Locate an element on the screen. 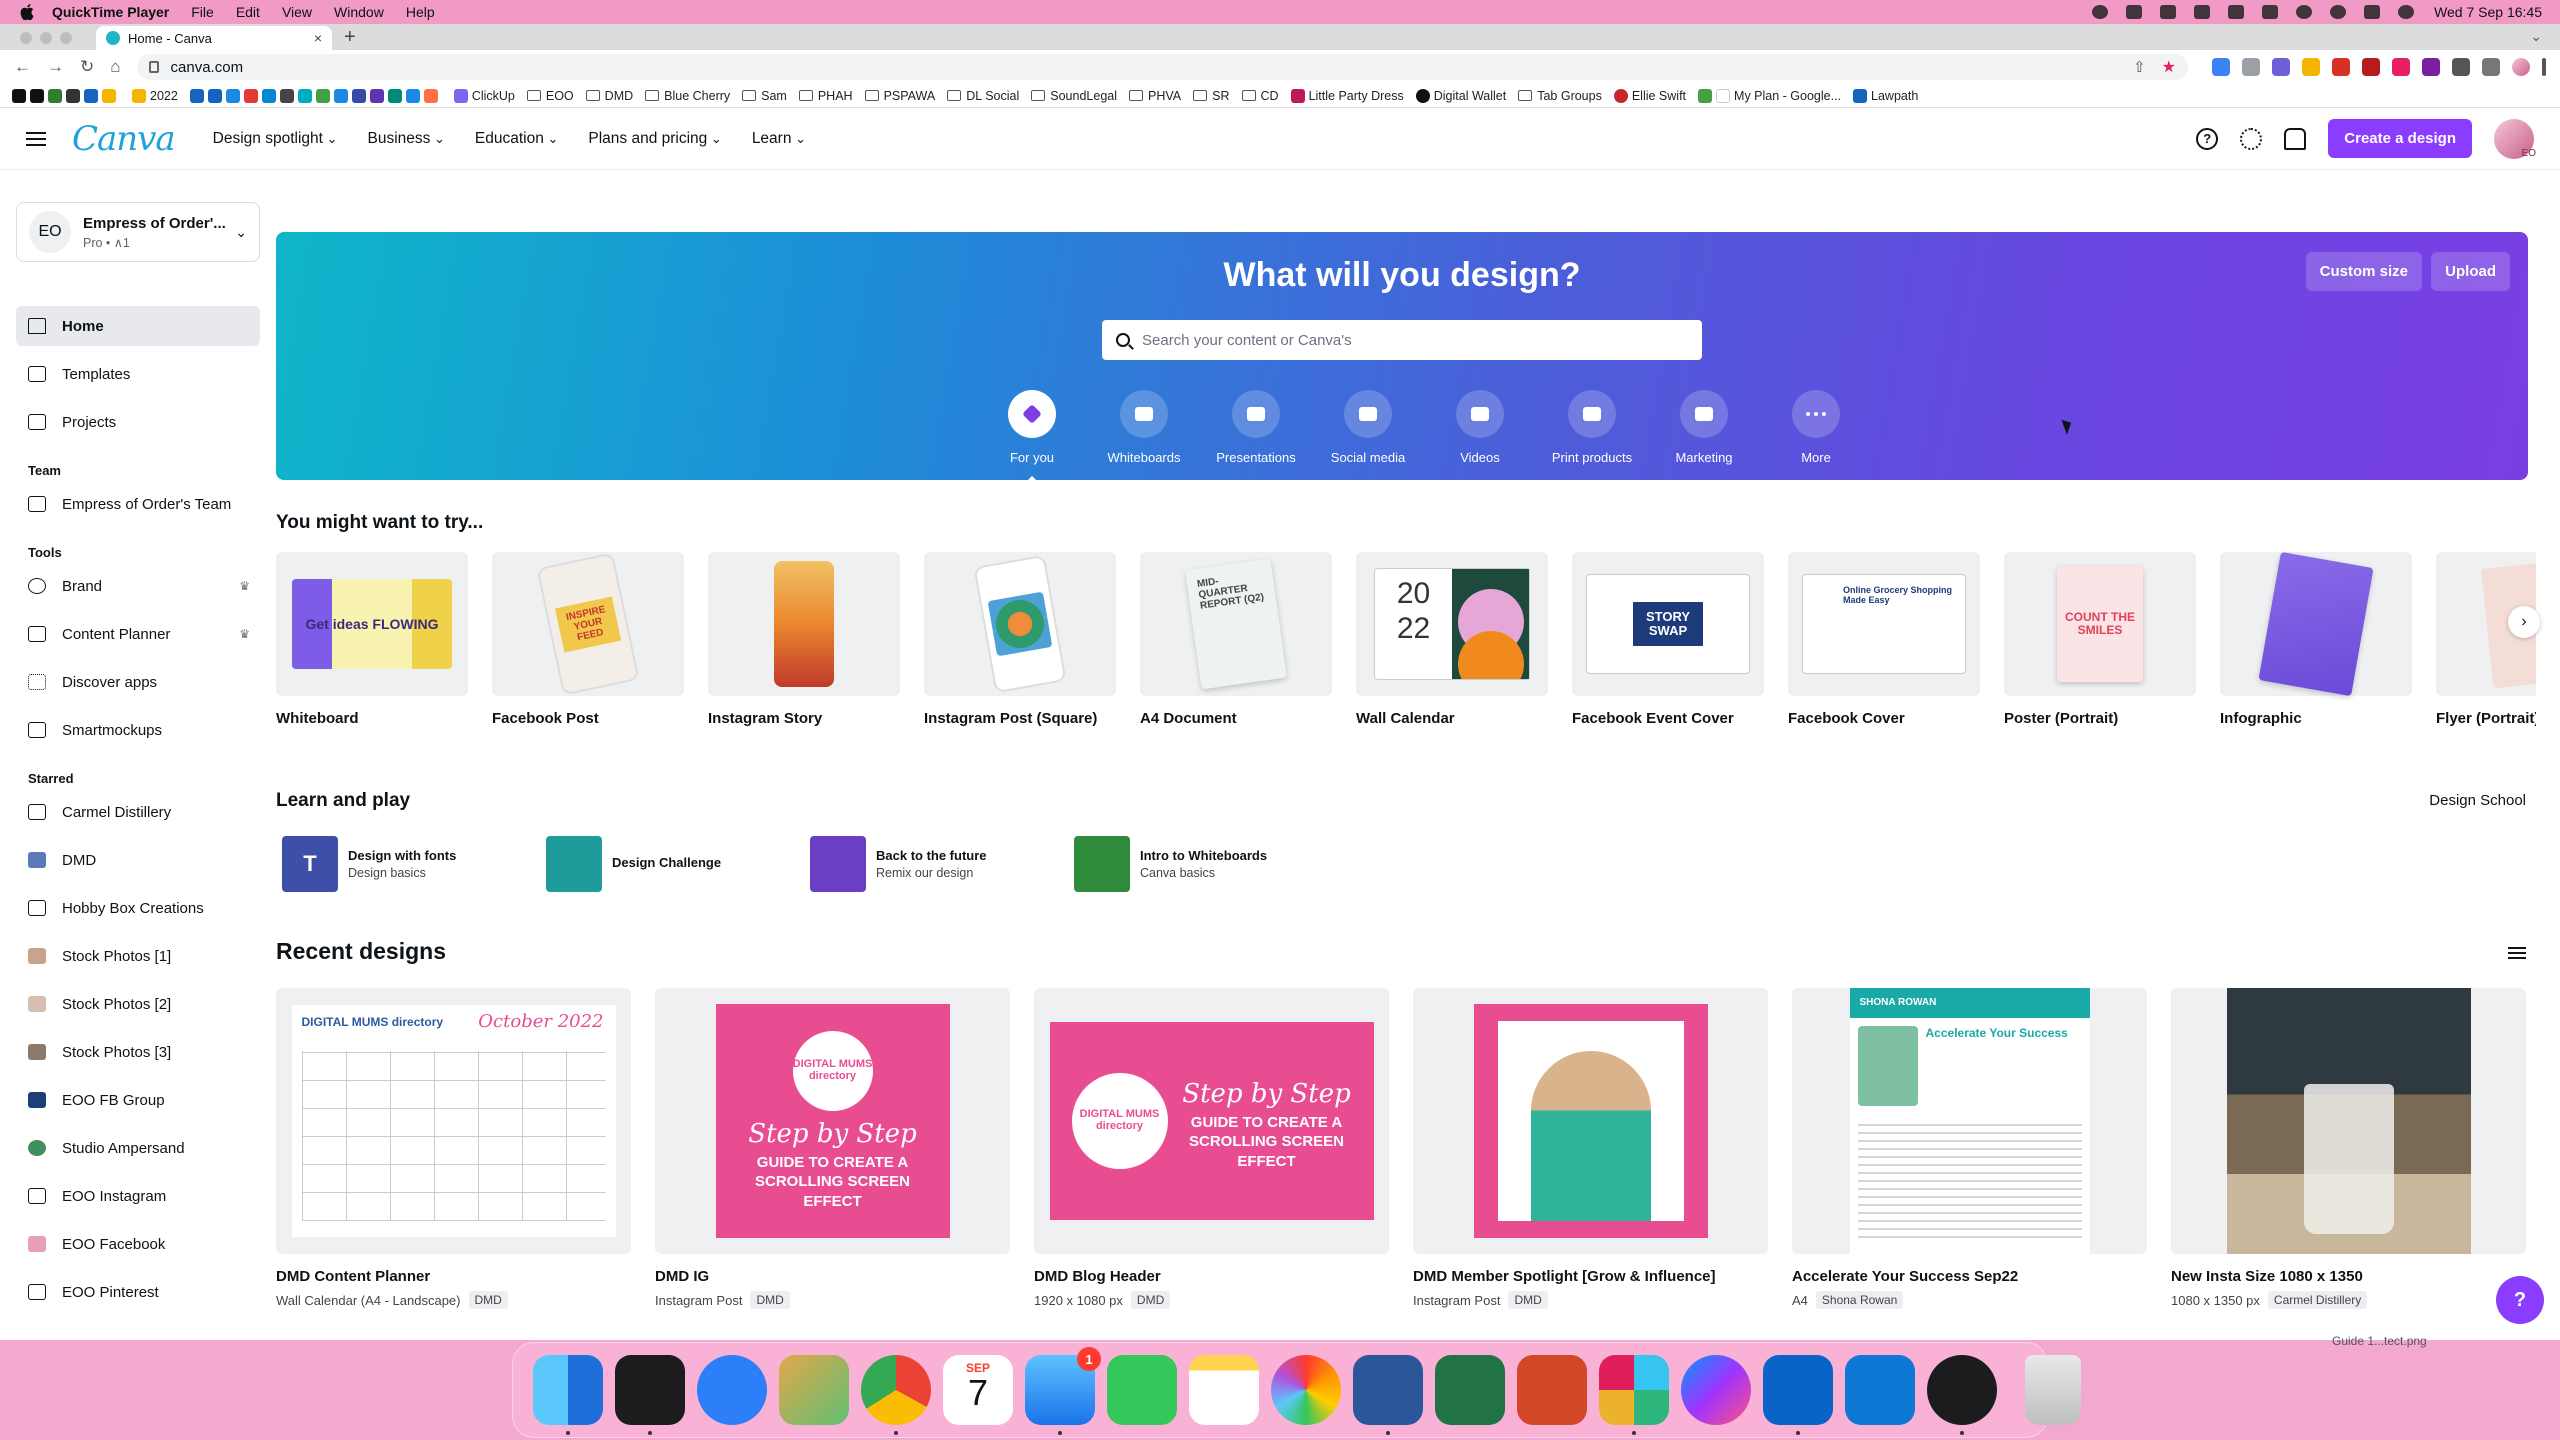 The height and width of the screenshot is (1440, 2560). suggestion-card: INSPIRE YOUR FEED Facebook Post is located at coordinates (588, 642).